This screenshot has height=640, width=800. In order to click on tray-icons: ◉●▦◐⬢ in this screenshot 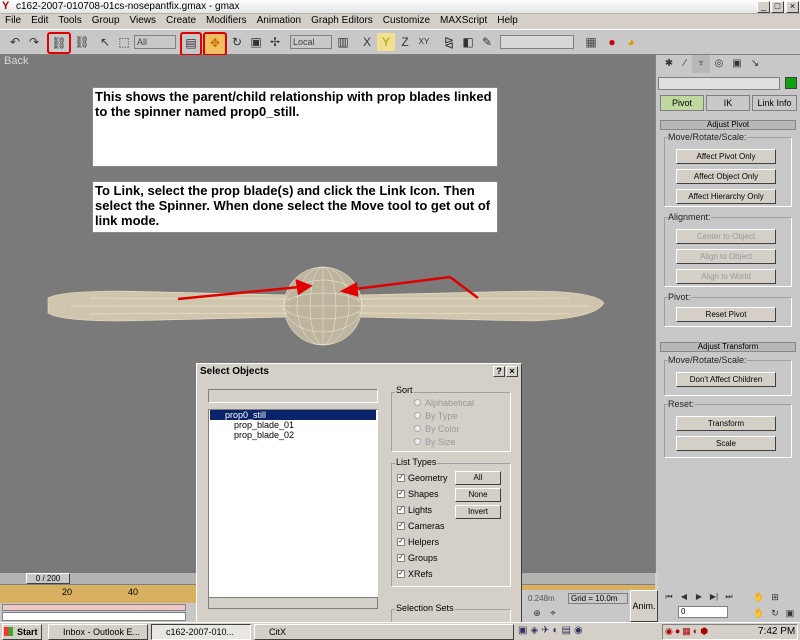, I will do `click(687, 631)`.